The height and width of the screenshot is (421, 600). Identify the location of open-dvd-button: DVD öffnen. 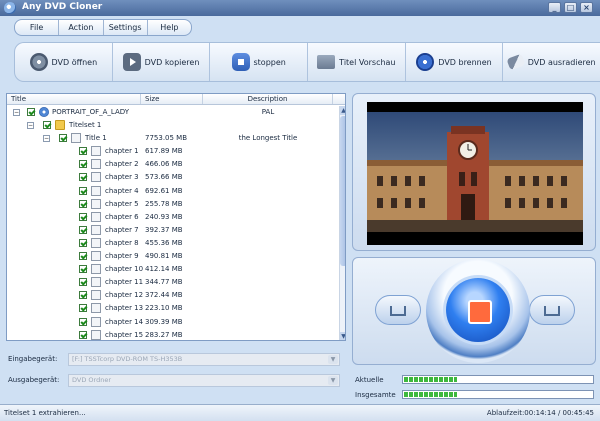
(64, 62).